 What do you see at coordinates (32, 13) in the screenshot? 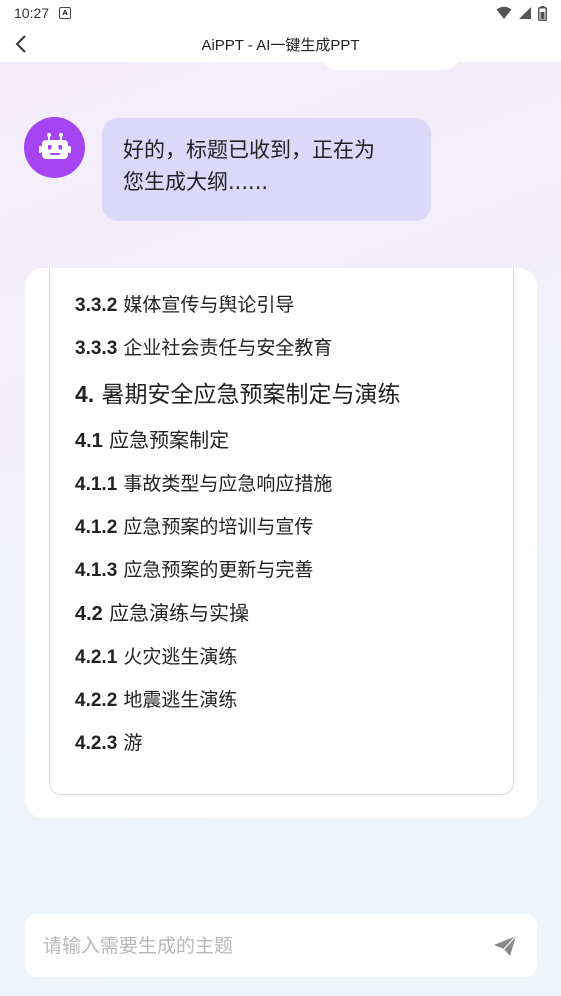
I see `status-time: 10:27` at bounding box center [32, 13].